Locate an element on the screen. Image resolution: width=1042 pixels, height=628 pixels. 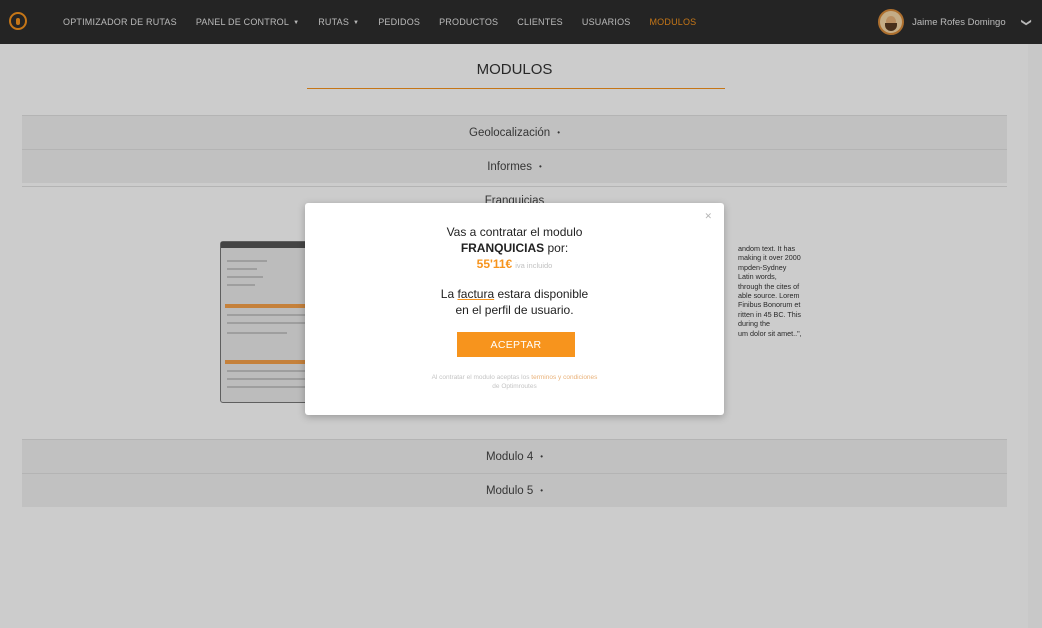
invoice-word: factura is located at coordinates (476, 294).